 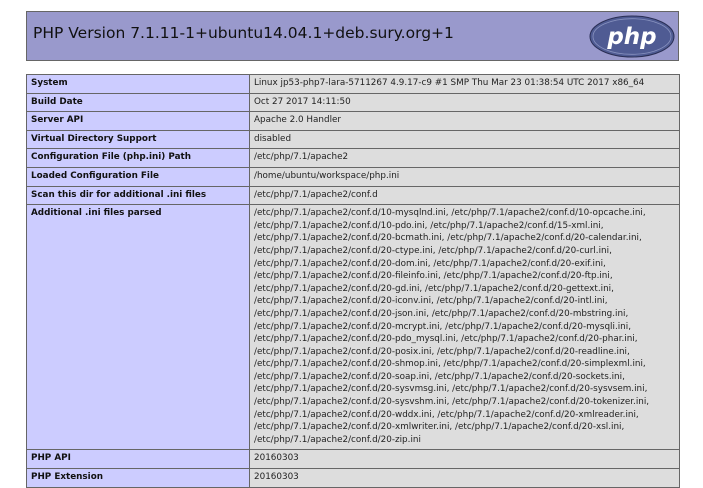 What do you see at coordinates (138, 121) in the screenshot?
I see `setting-label: Server API` at bounding box center [138, 121].